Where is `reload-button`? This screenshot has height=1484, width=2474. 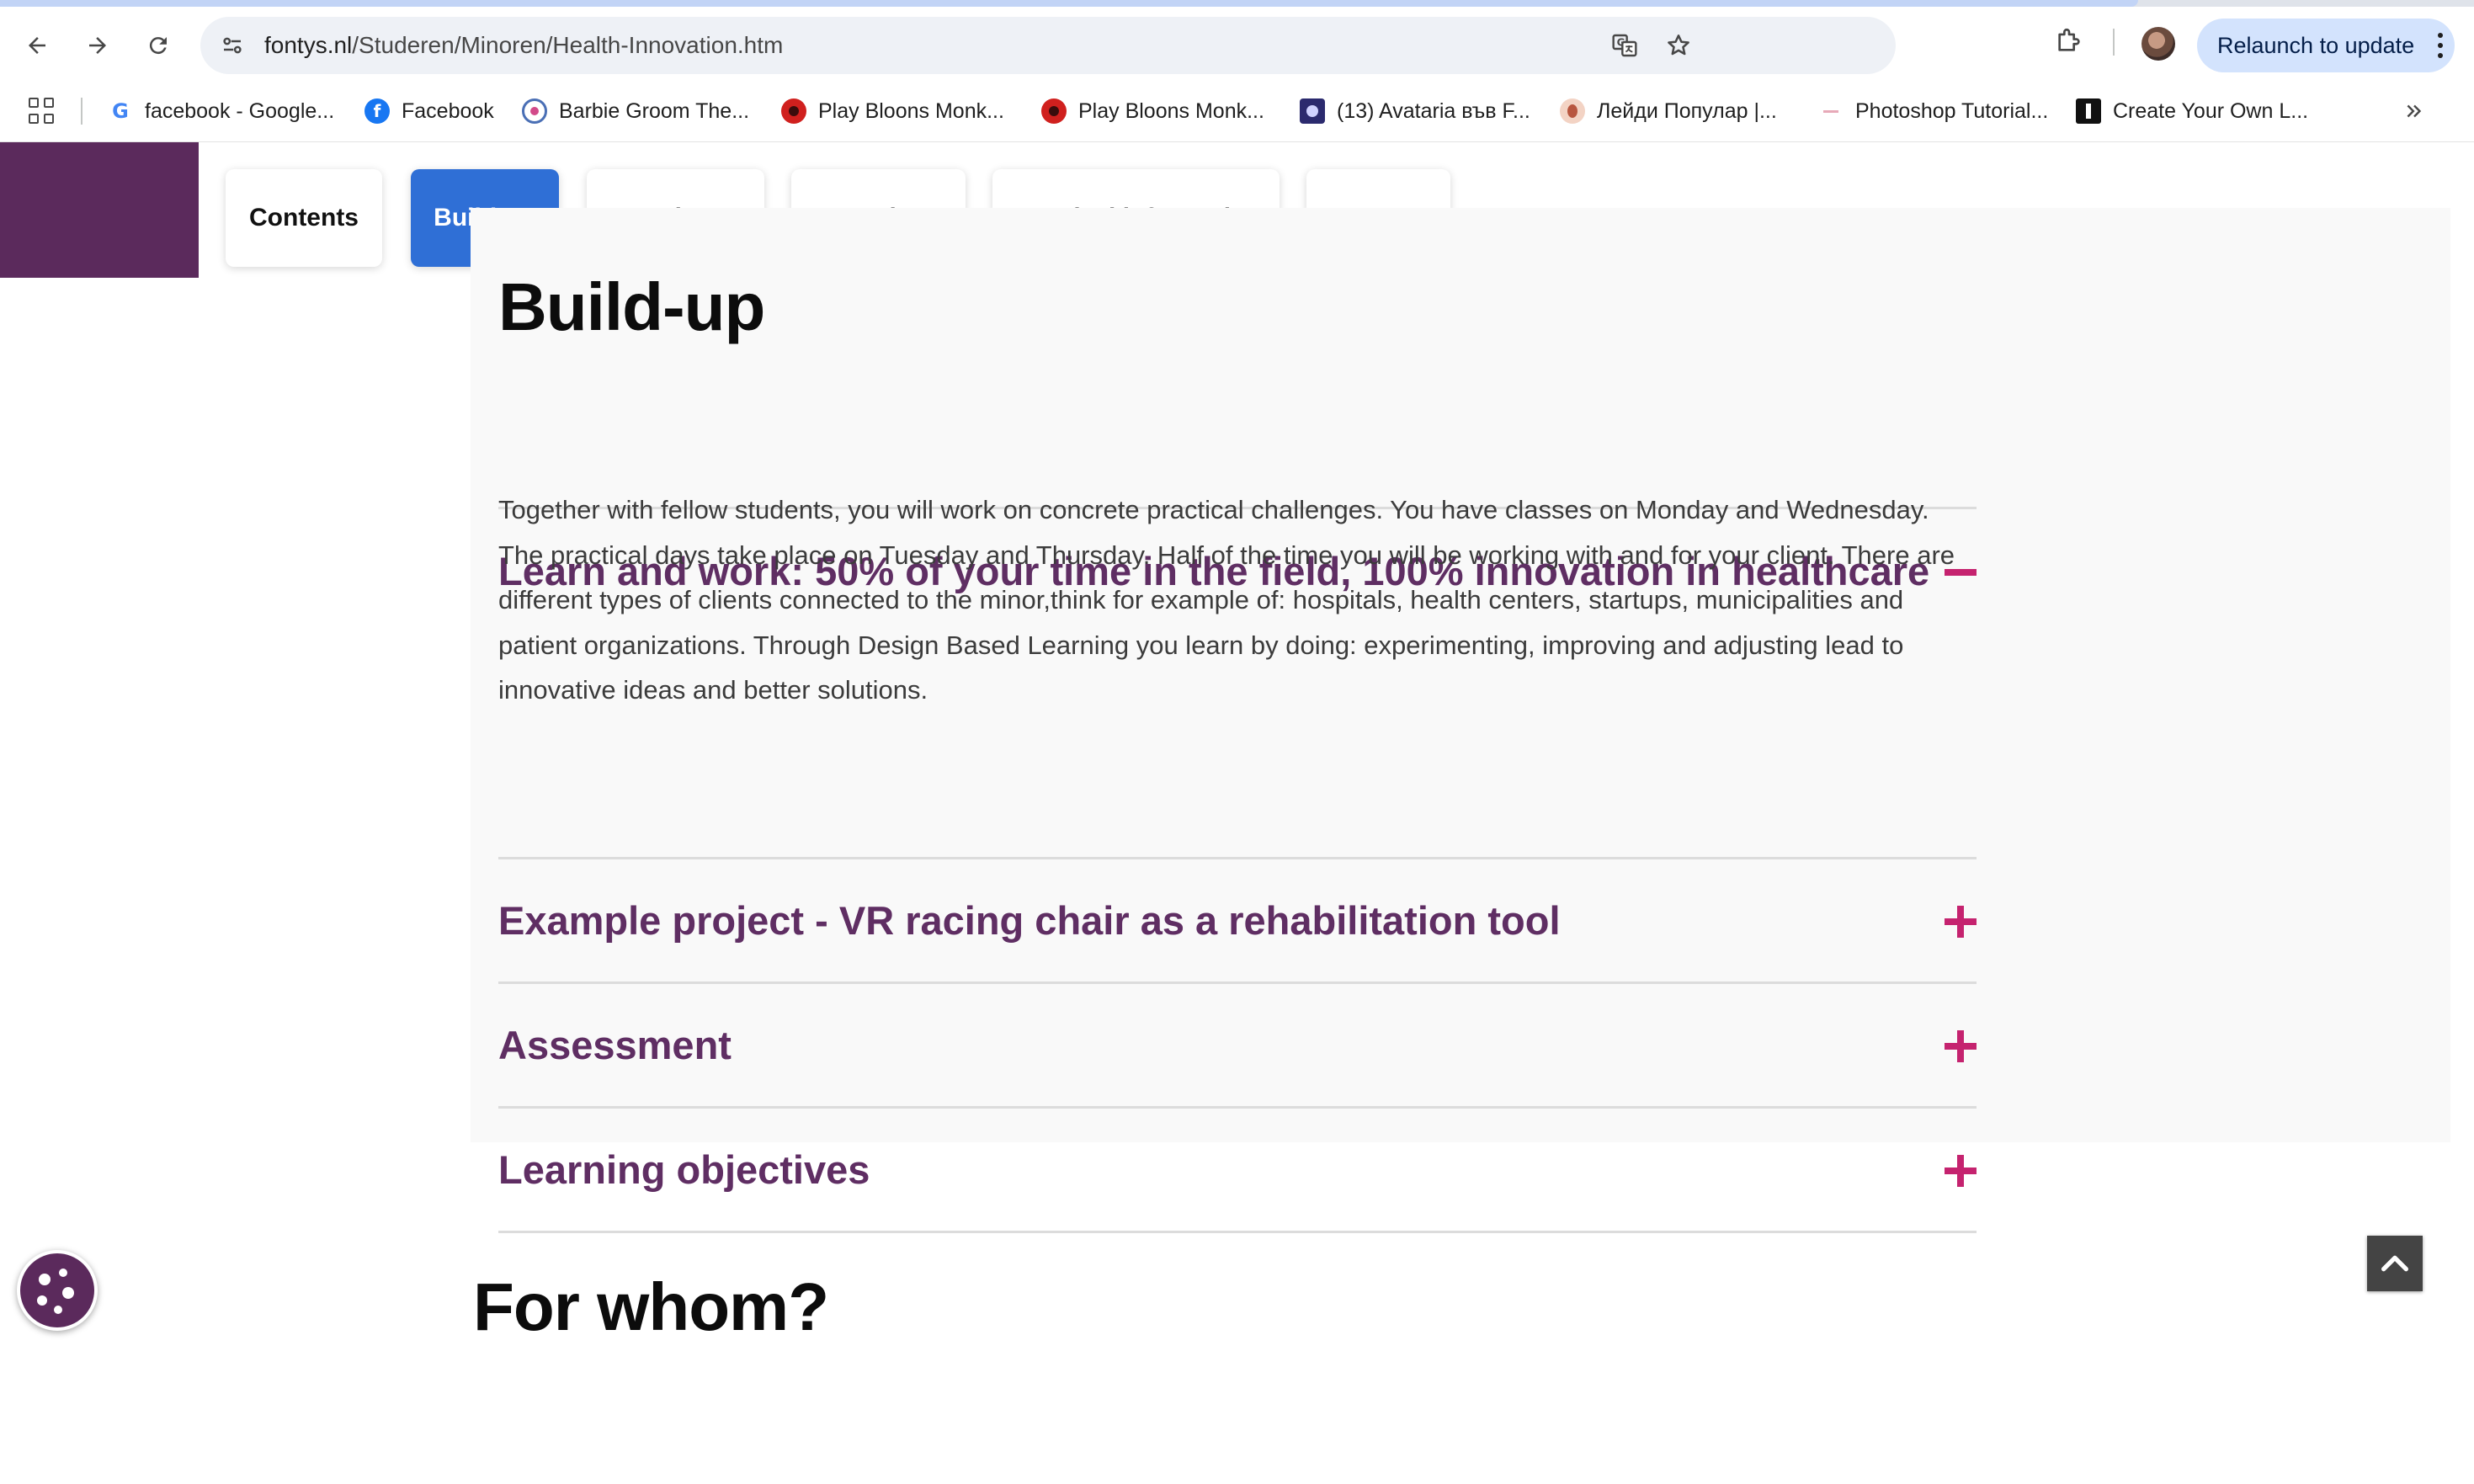 reload-button is located at coordinates (158, 45).